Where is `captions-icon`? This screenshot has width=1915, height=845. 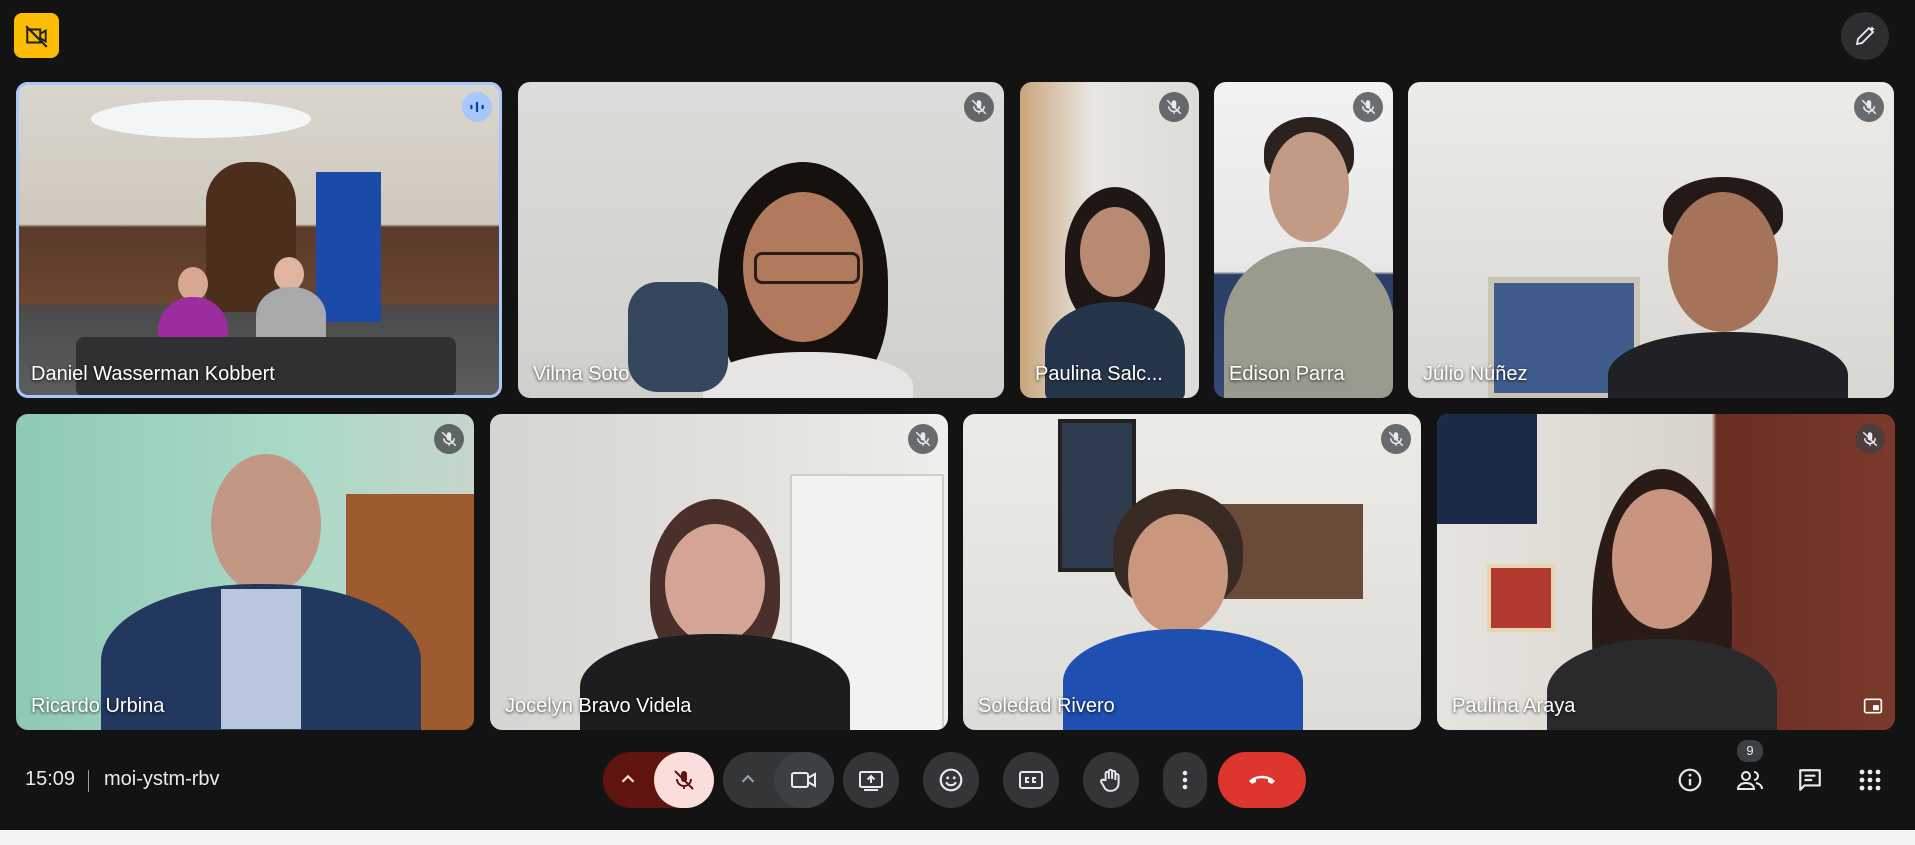 captions-icon is located at coordinates (1031, 780).